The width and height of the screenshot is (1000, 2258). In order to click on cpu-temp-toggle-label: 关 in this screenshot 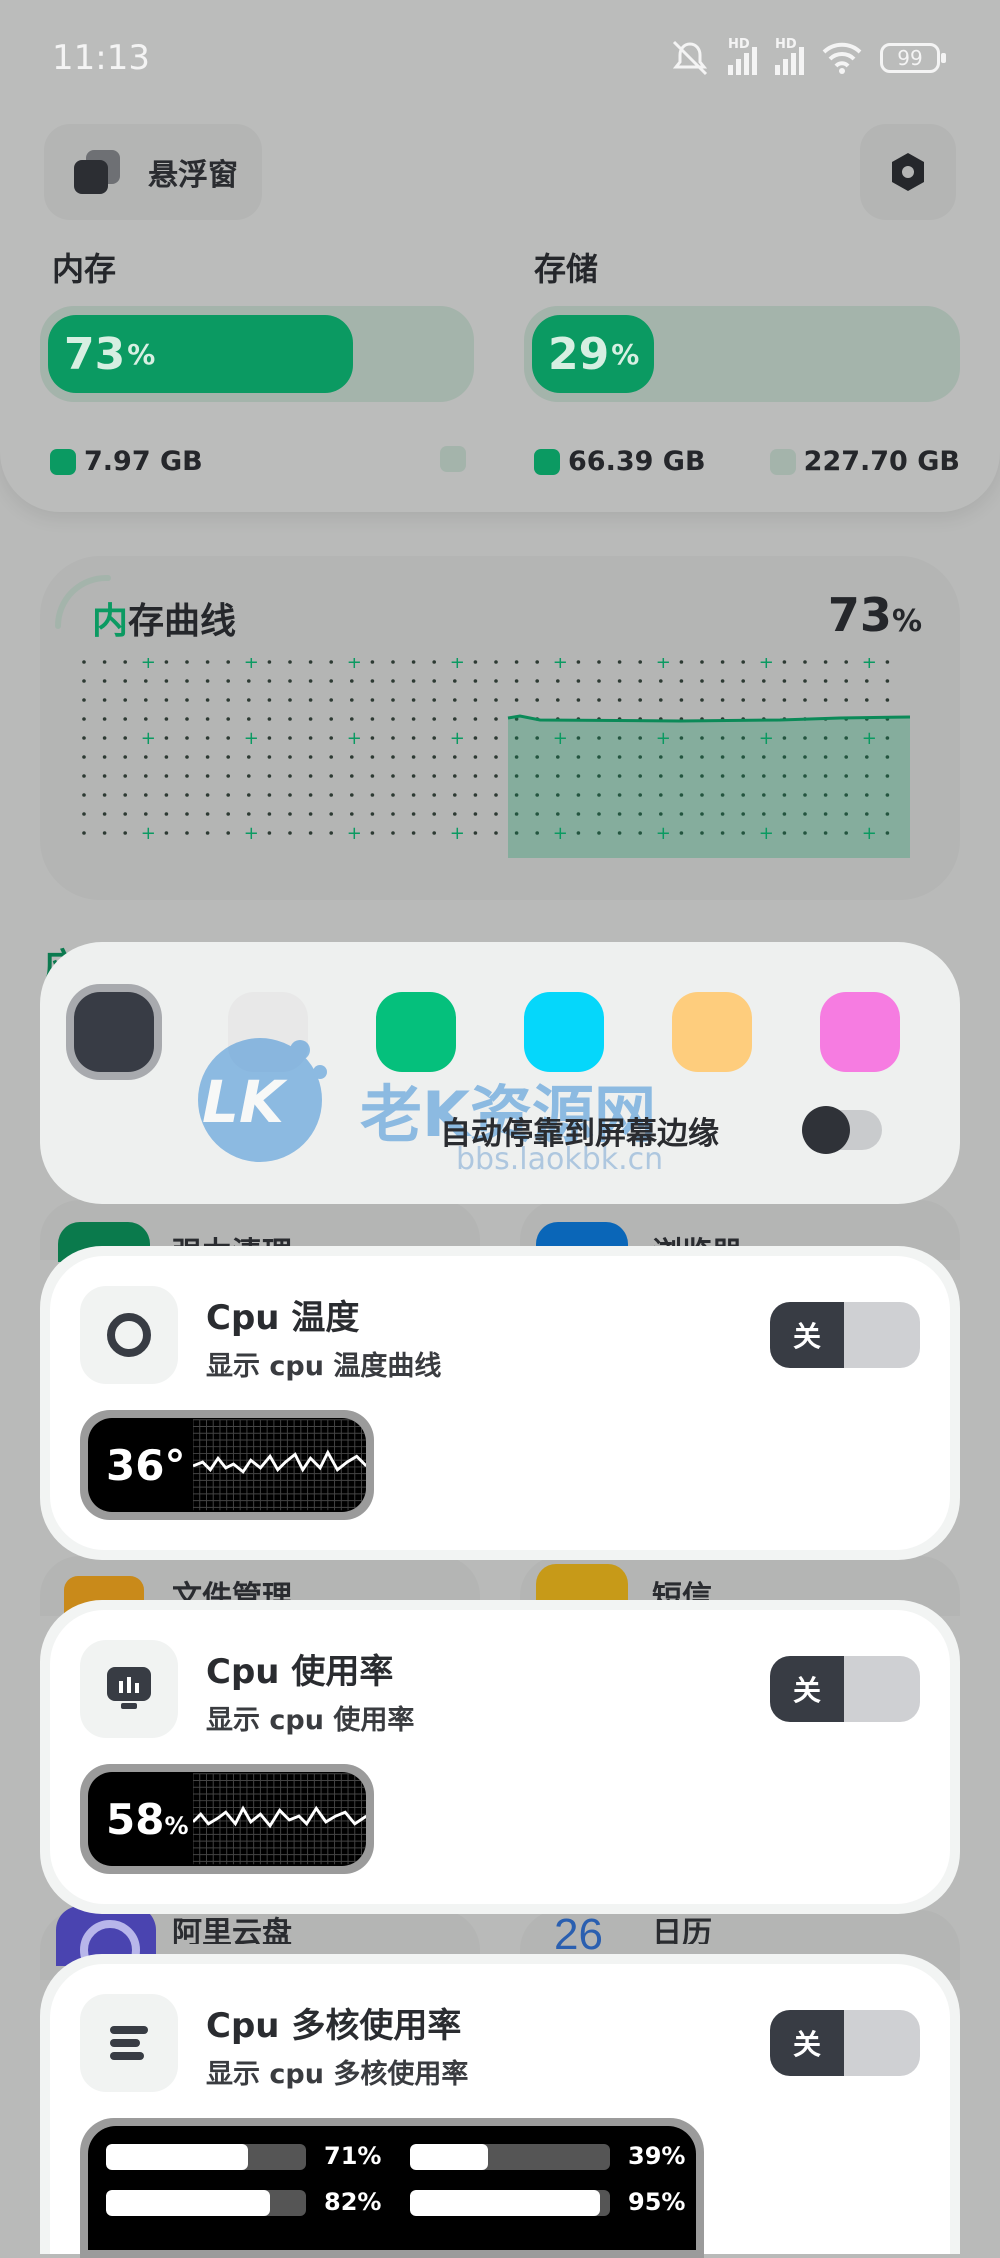, I will do `click(807, 1335)`.